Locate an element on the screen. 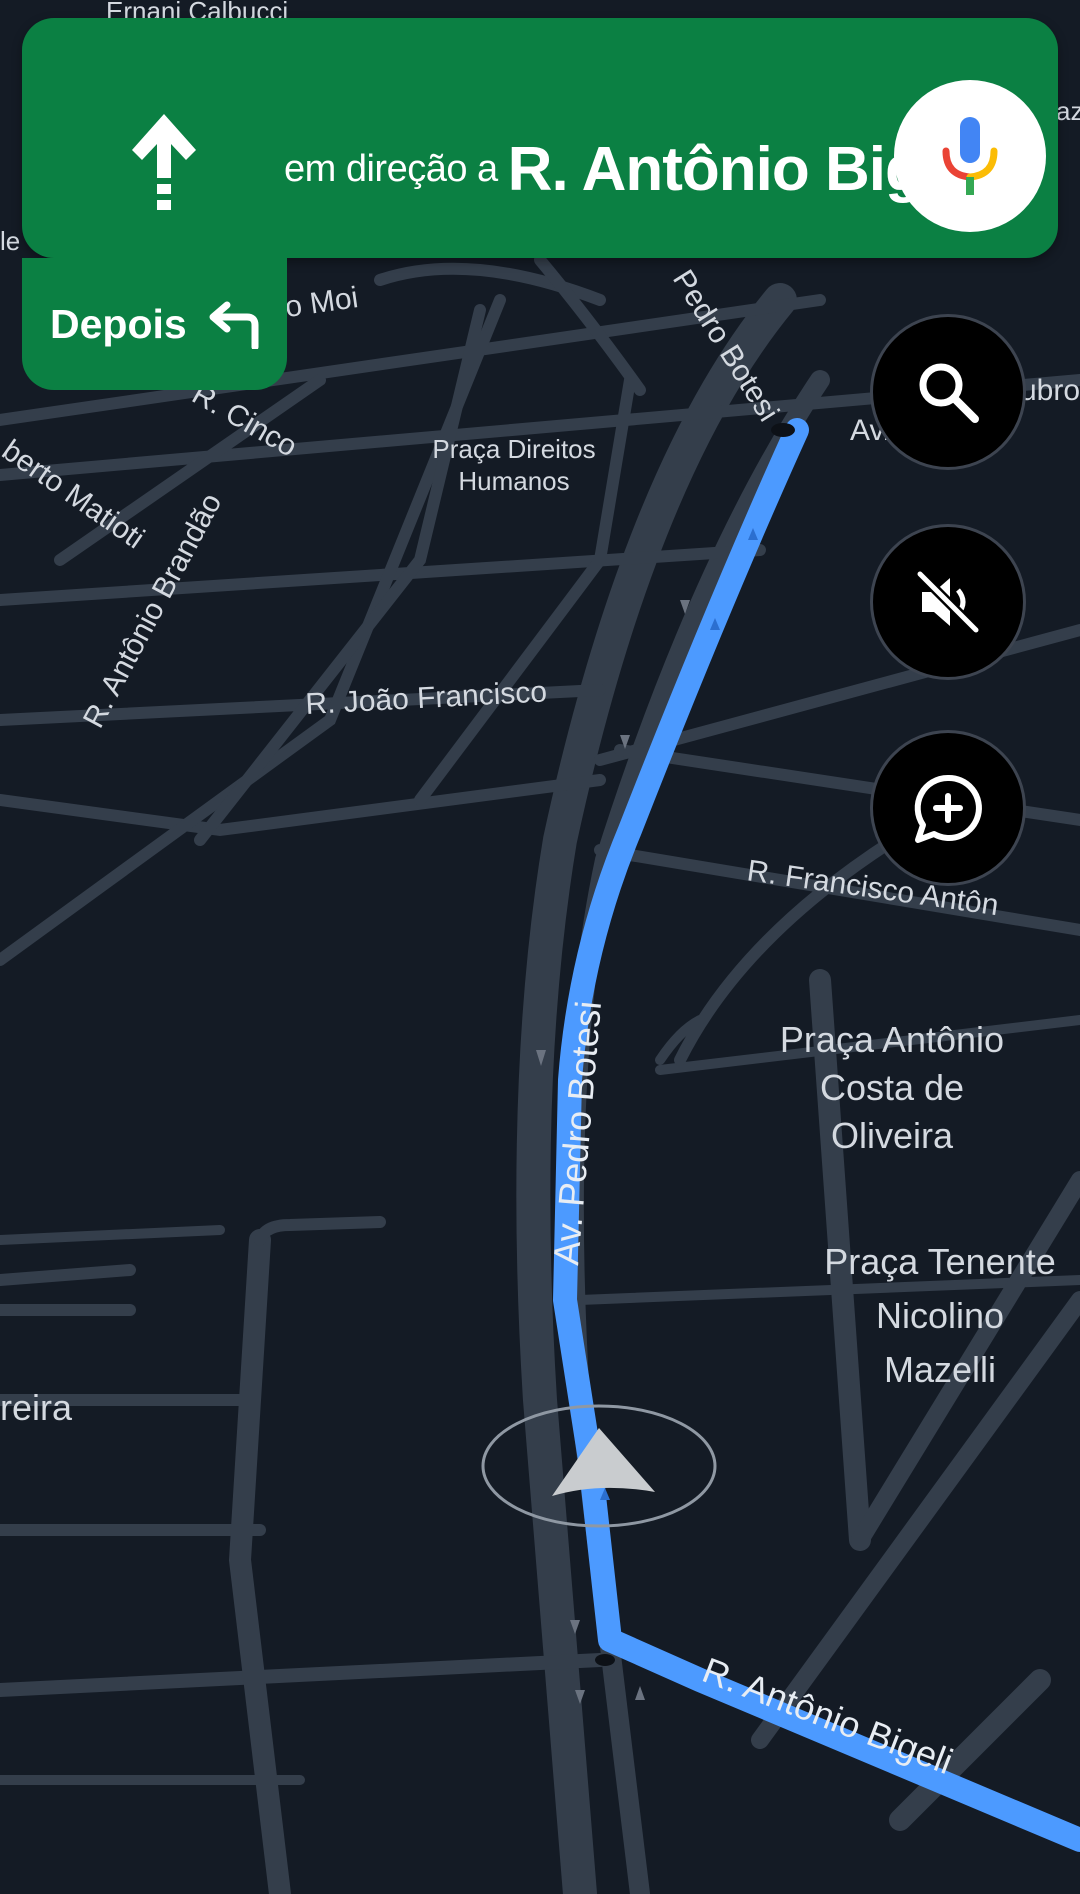  street-label-left-edge: le is located at coordinates (10, 241).